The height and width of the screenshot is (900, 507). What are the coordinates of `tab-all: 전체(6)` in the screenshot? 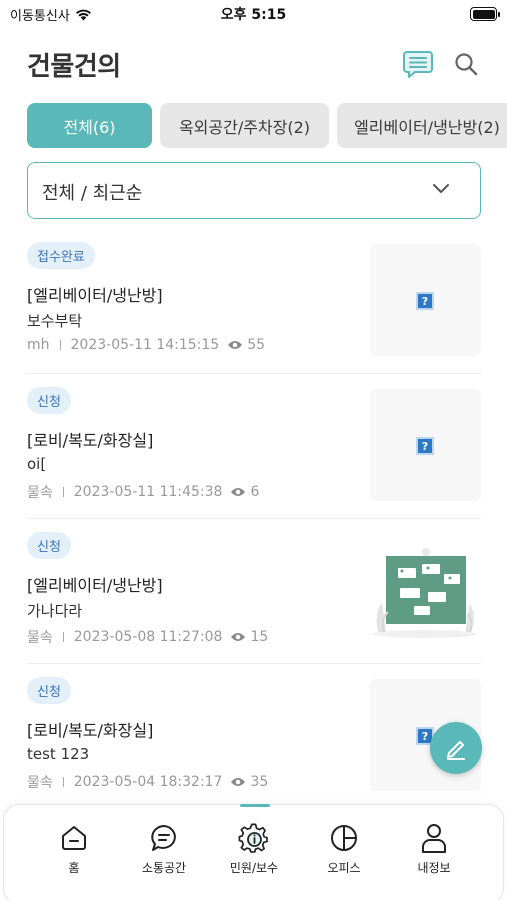 It's located at (89, 125).